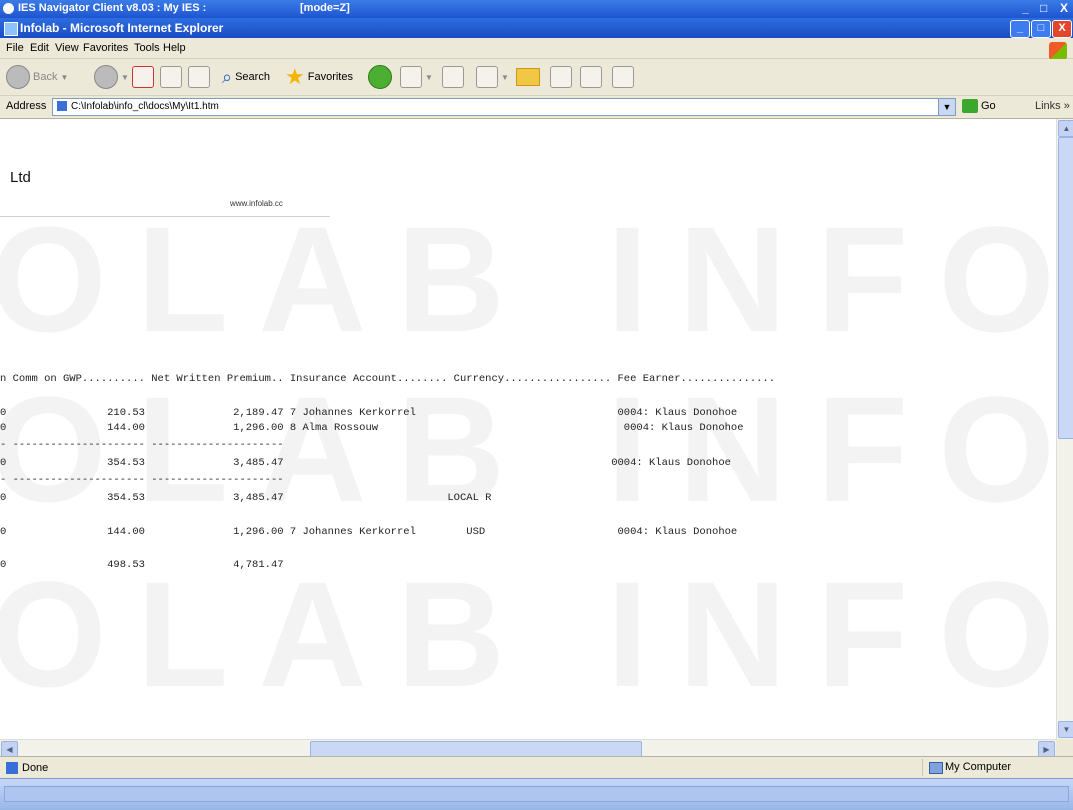 The height and width of the screenshot is (810, 1073). What do you see at coordinates (122, 28) in the screenshot?
I see `ie-window-title: Infolab - Microsoft Internet Explorer` at bounding box center [122, 28].